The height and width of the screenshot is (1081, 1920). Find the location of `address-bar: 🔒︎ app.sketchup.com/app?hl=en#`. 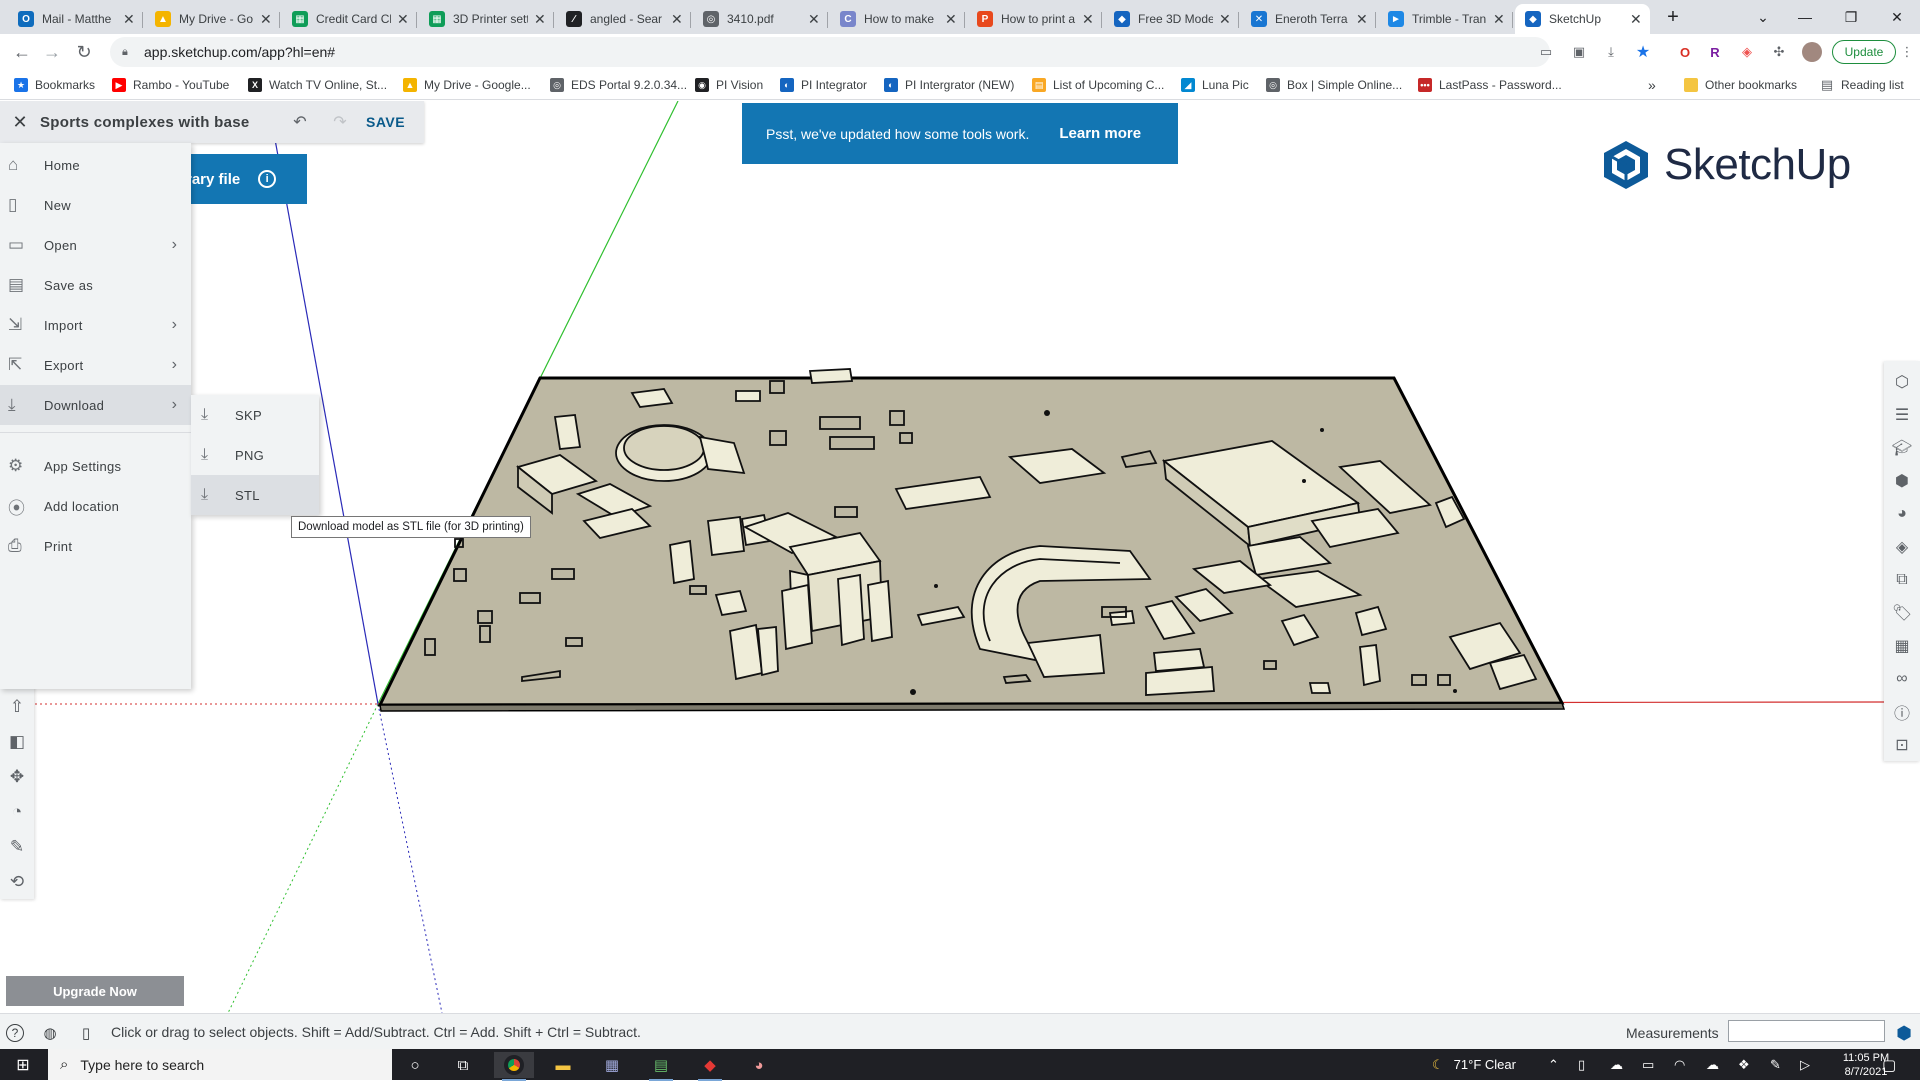

address-bar: 🔒︎ app.sketchup.com/app?hl=en# is located at coordinates (830, 52).